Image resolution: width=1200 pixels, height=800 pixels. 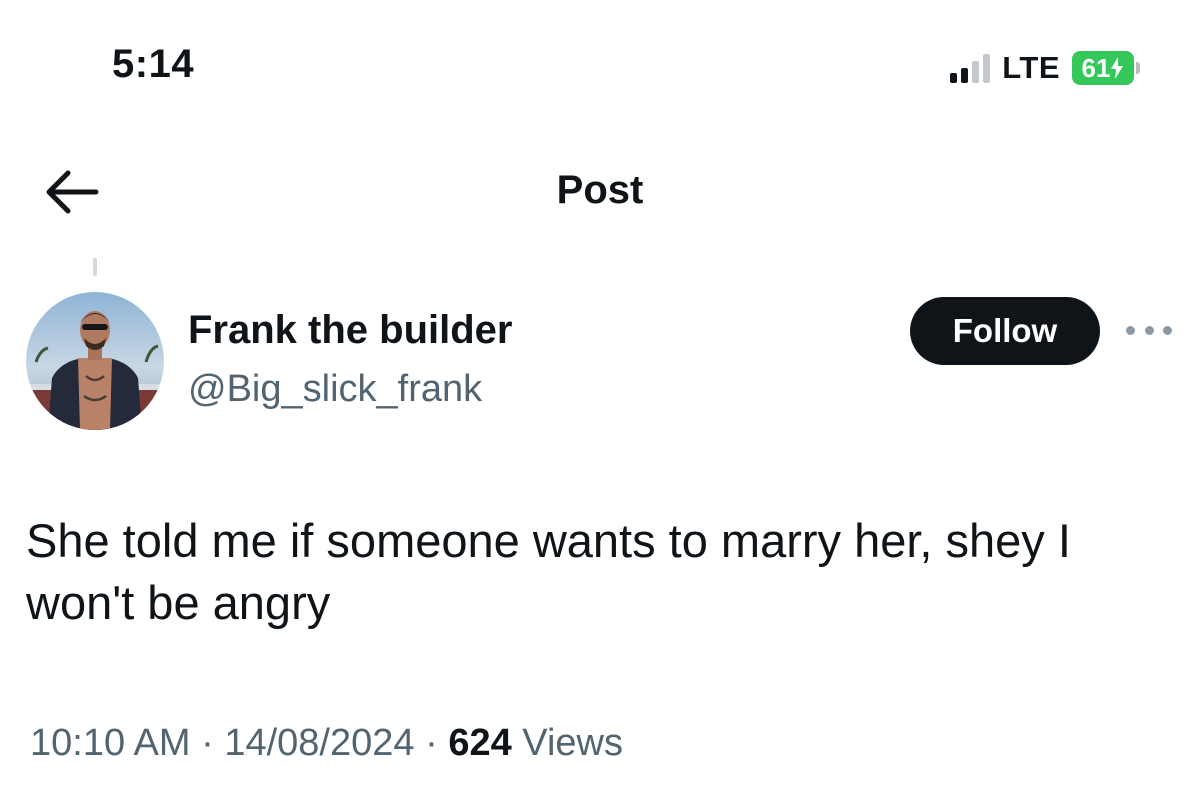 What do you see at coordinates (319, 743) in the screenshot?
I see `post-date: 14/08/2024` at bounding box center [319, 743].